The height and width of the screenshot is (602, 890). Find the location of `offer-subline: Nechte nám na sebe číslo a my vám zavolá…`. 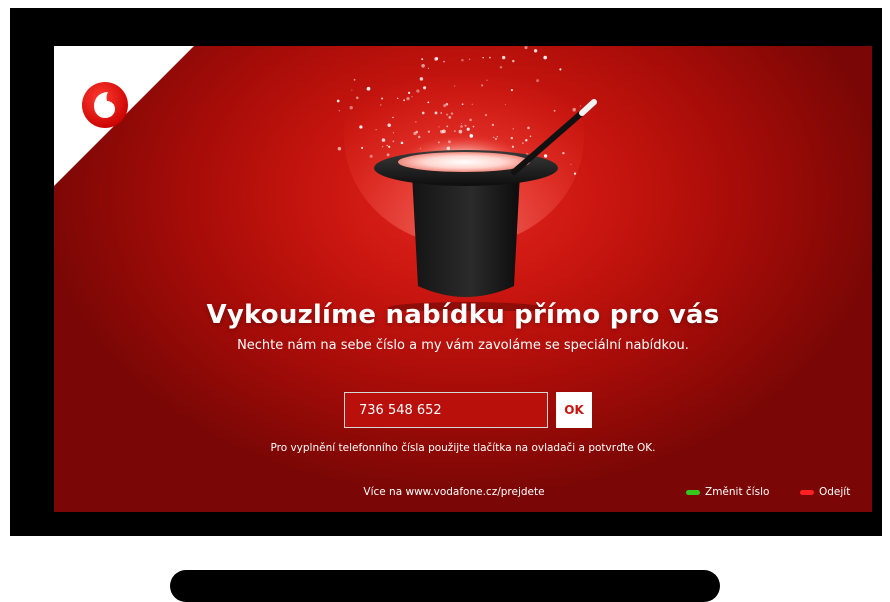

offer-subline: Nechte nám na sebe číslo a my vám zavolá… is located at coordinates (463, 345).